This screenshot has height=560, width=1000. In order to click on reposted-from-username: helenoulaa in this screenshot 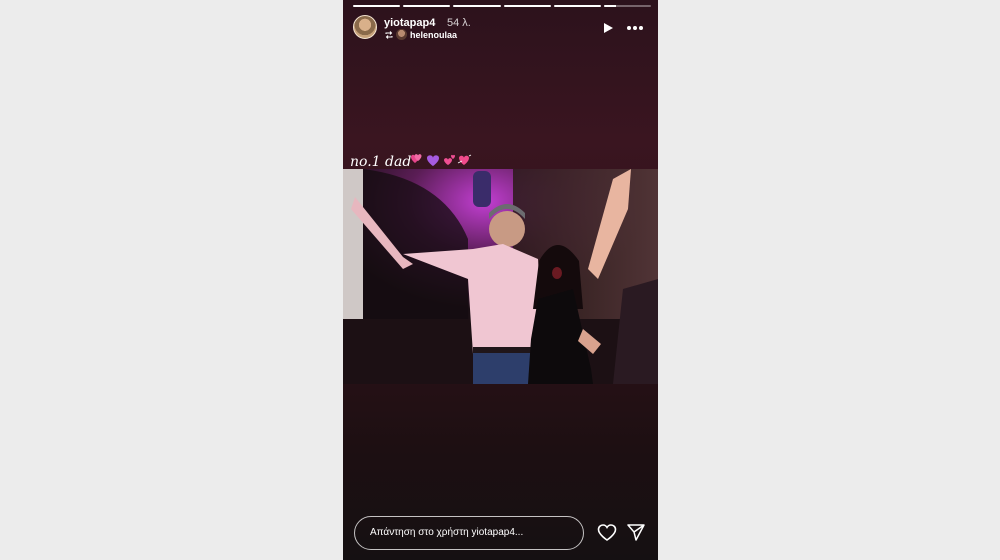, I will do `click(433, 35)`.